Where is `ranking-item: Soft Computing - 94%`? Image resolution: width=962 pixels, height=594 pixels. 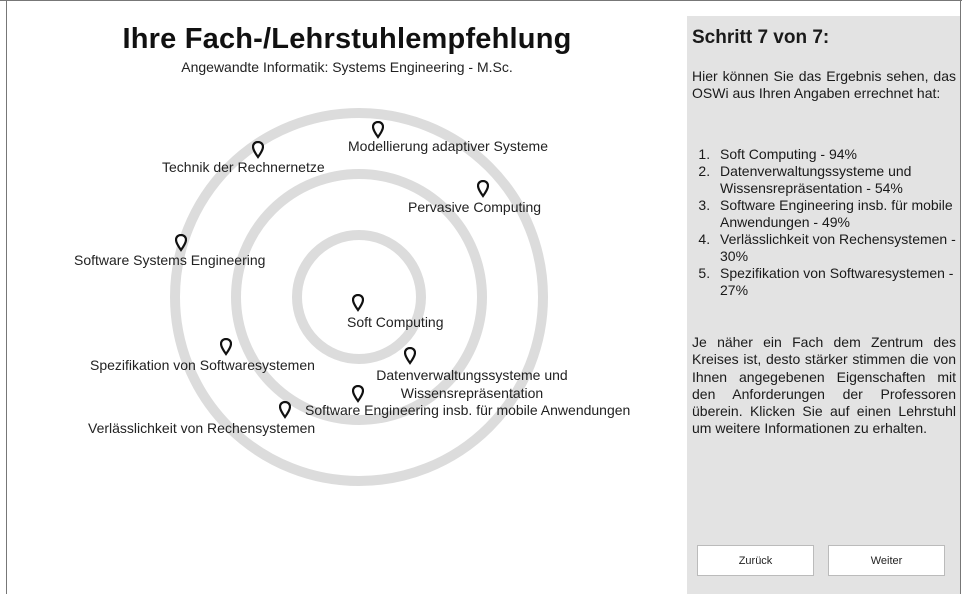
ranking-item: Soft Computing - 94% is located at coordinates (838, 154).